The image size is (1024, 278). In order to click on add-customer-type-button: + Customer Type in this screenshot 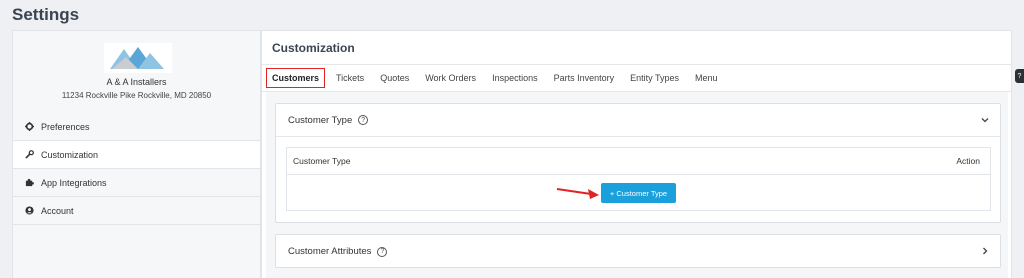, I will do `click(638, 193)`.